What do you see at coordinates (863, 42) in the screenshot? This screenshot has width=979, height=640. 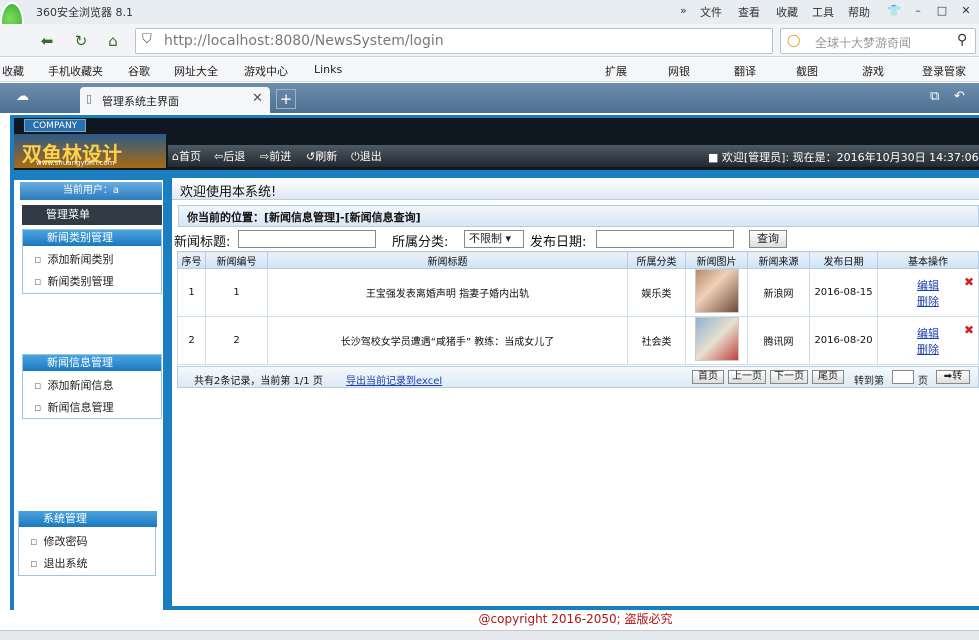 I see `search-input: 全球十大梦游奇闻` at bounding box center [863, 42].